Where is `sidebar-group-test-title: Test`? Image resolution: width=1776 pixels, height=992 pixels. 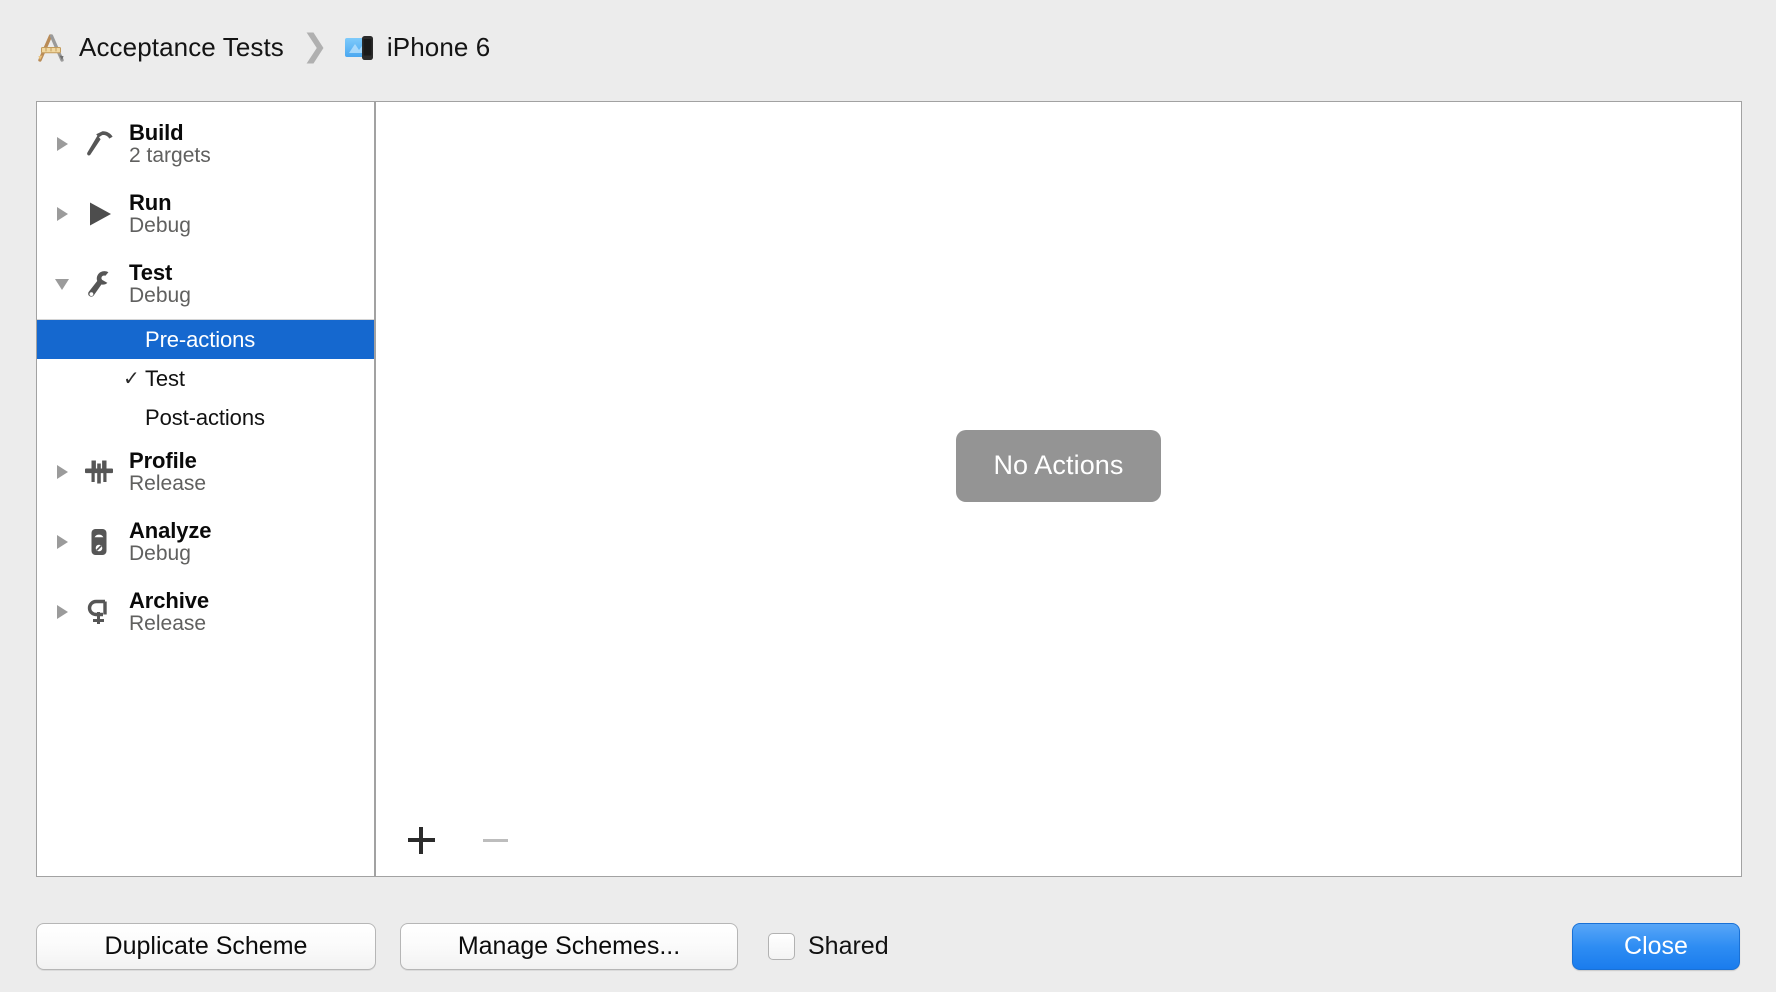 sidebar-group-test-title: Test is located at coordinates (151, 272).